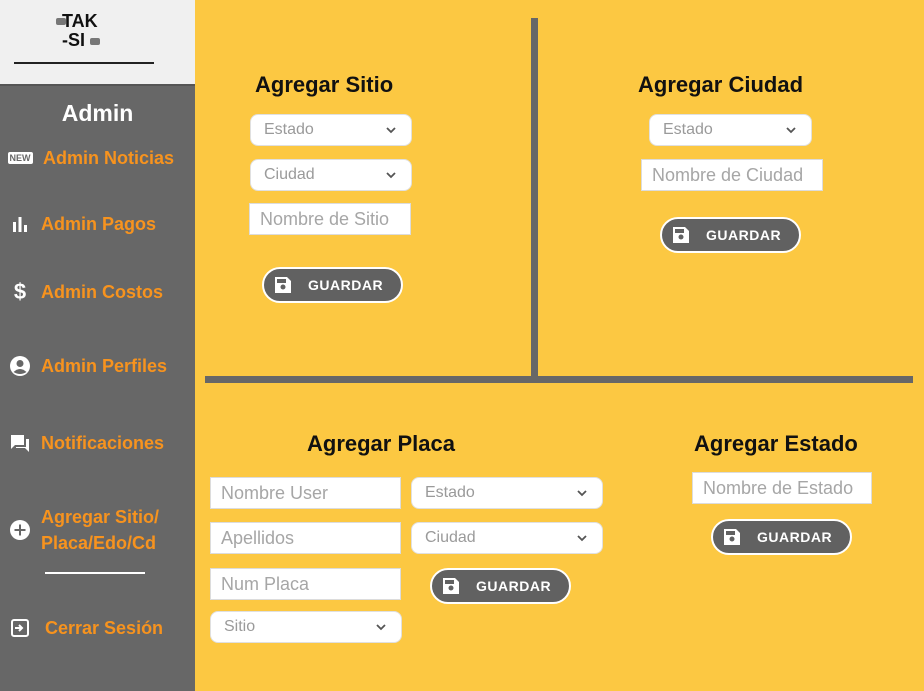  I want to click on input-placeholder: Num Placa, so click(265, 583).